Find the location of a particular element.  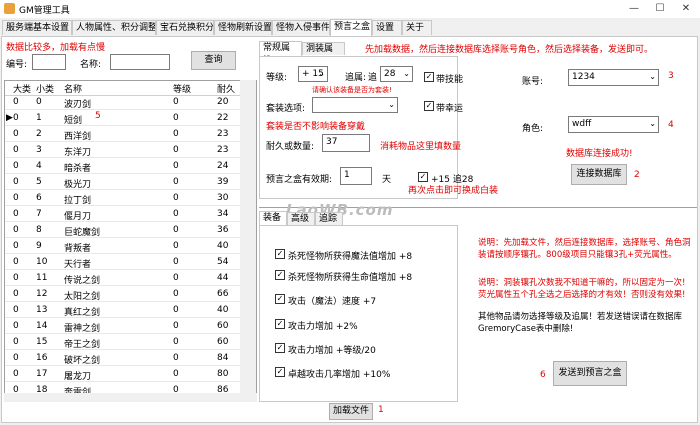

table-row: 014雷神之剑0600 is located at coordinates (130, 327).